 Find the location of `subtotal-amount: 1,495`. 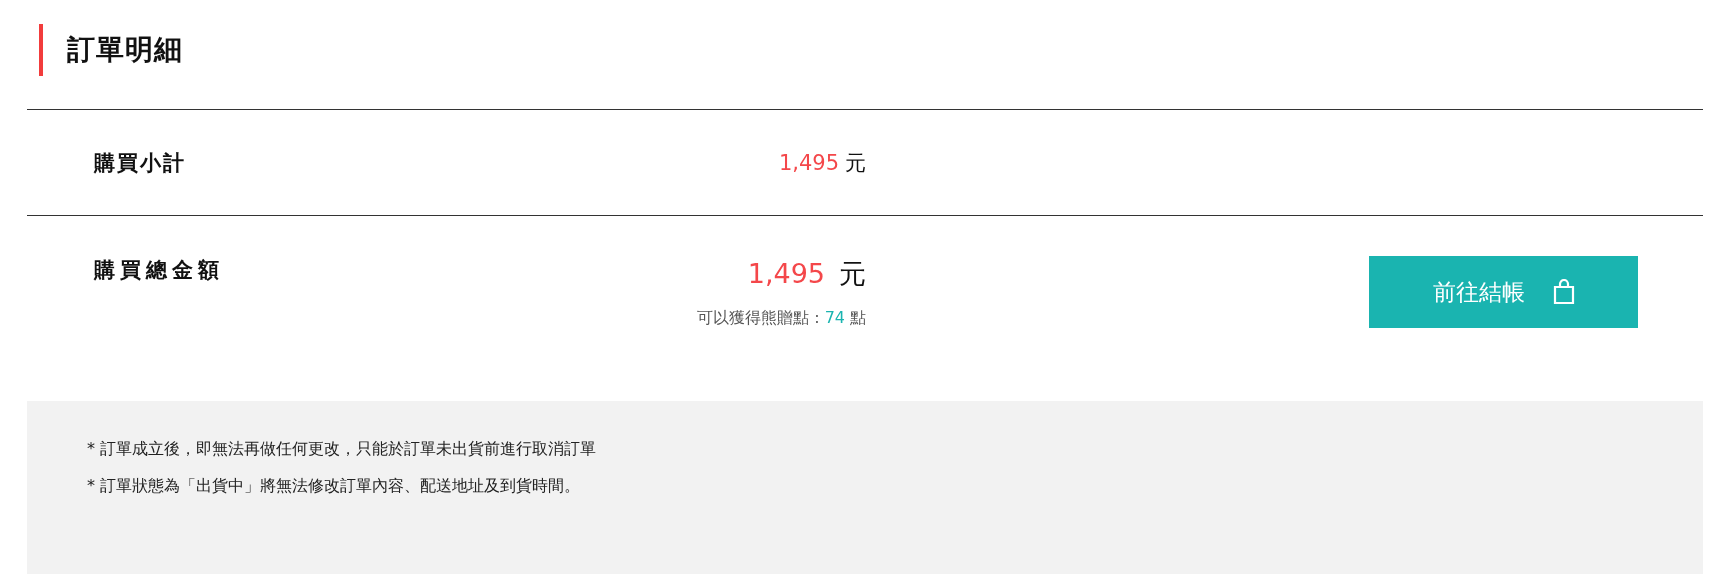

subtotal-amount: 1,495 is located at coordinates (808, 162).